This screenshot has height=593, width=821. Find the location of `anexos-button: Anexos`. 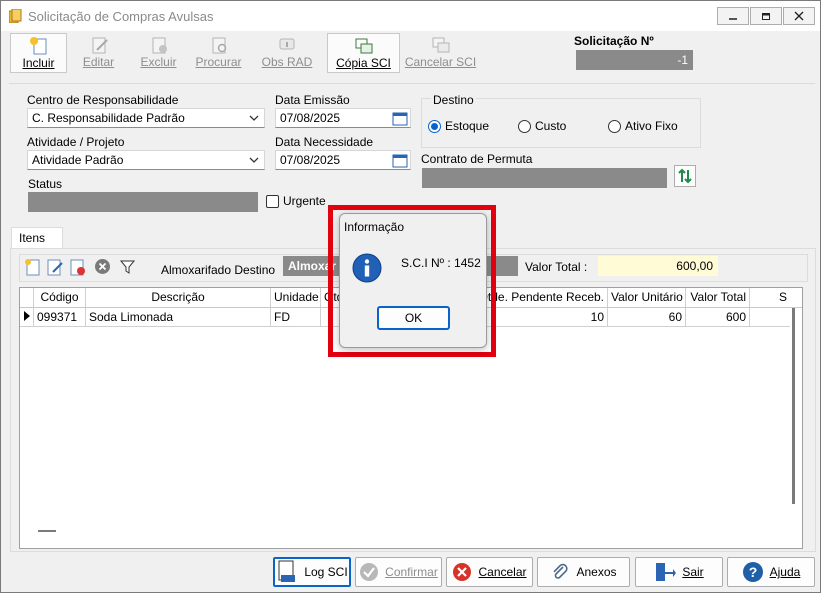

anexos-button: Anexos is located at coordinates (583, 572).